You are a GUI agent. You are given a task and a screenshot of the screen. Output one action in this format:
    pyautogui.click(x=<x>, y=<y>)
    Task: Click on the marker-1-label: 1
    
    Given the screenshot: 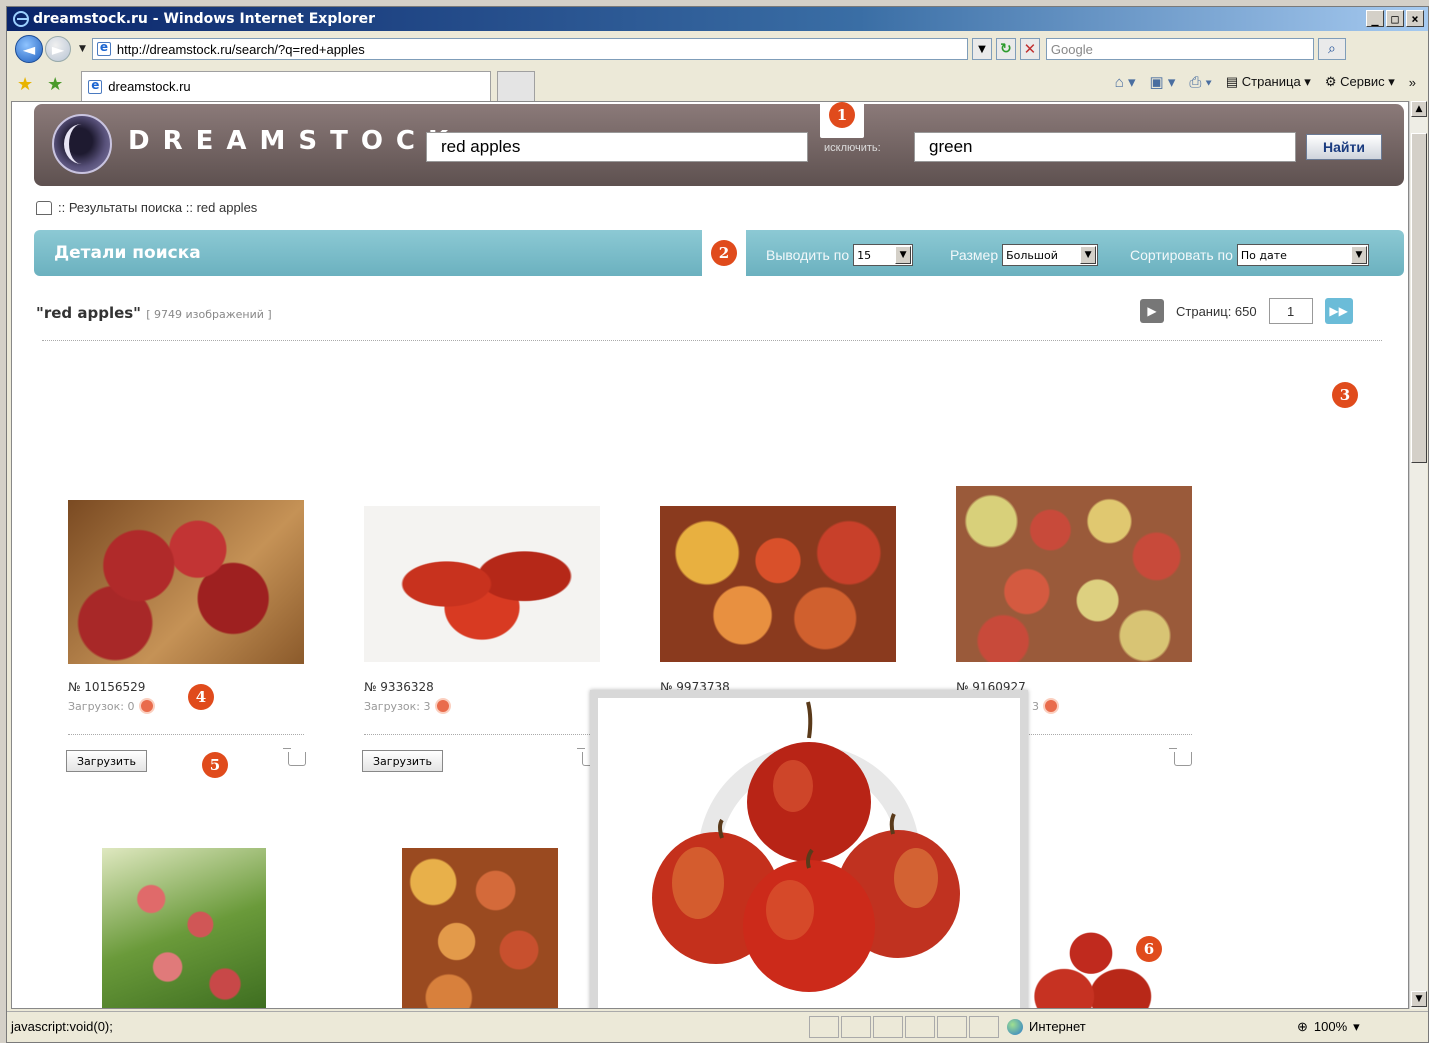 What is the action you would take?
    pyautogui.click(x=842, y=115)
    